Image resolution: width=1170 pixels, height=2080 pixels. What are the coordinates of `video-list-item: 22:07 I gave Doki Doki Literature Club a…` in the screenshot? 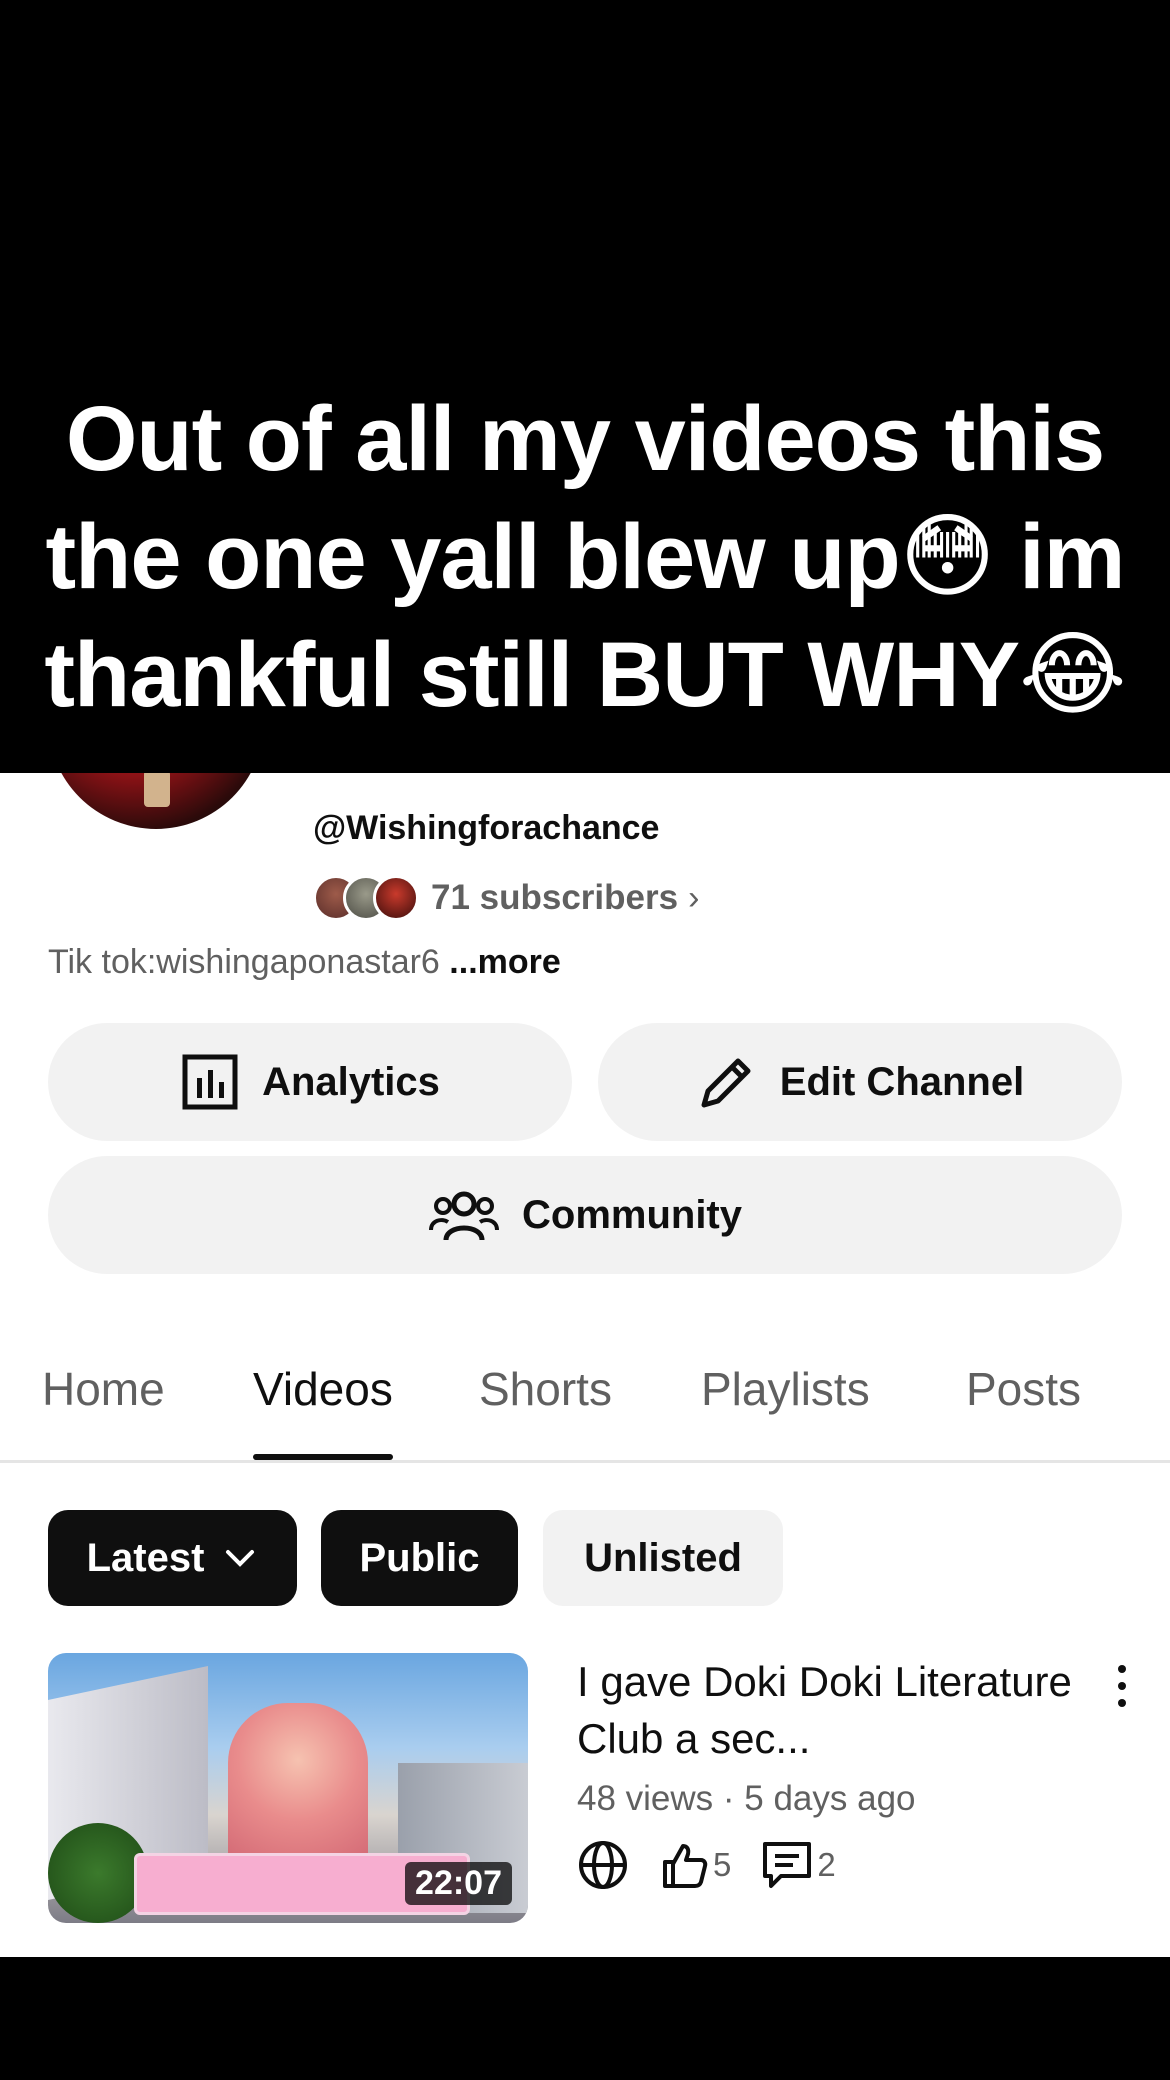 It's located at (585, 1789).